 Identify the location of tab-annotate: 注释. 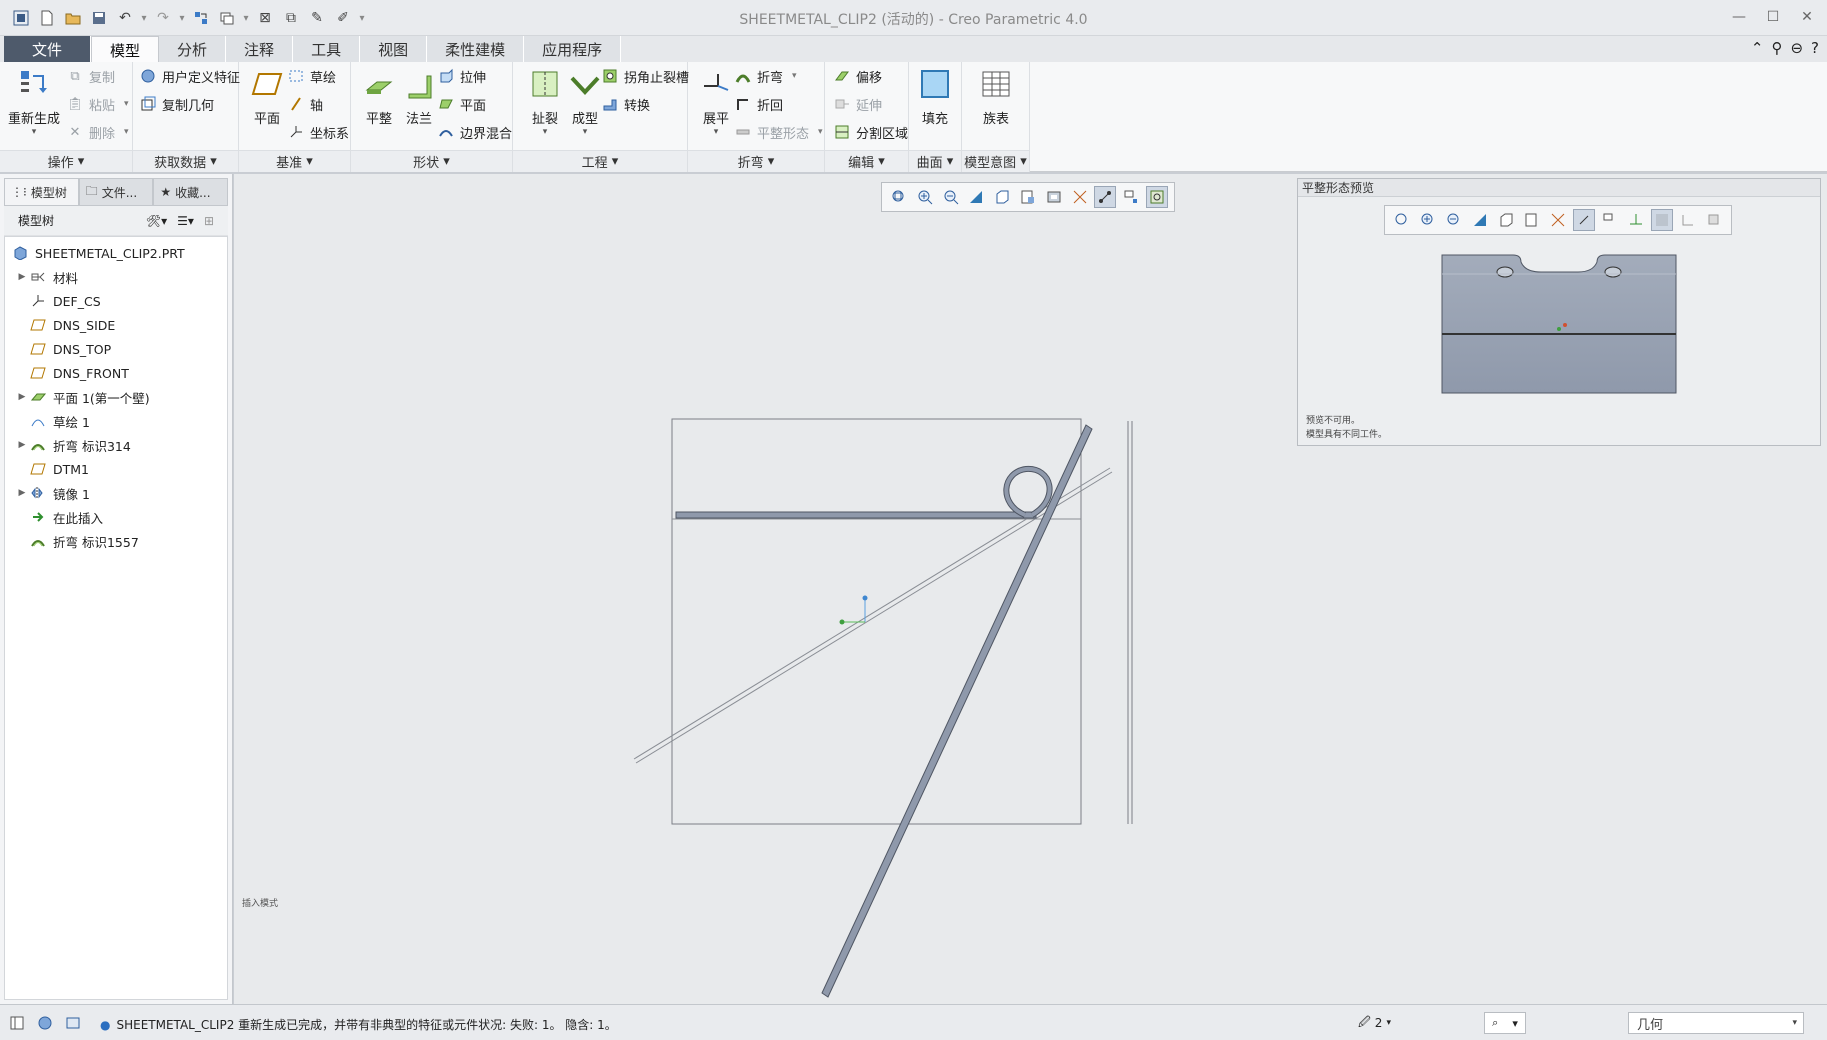
(260, 49).